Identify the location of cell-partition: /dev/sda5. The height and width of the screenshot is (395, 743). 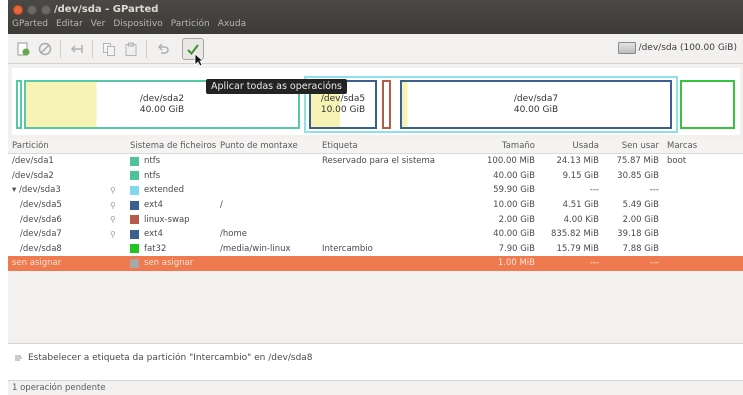
(41, 205).